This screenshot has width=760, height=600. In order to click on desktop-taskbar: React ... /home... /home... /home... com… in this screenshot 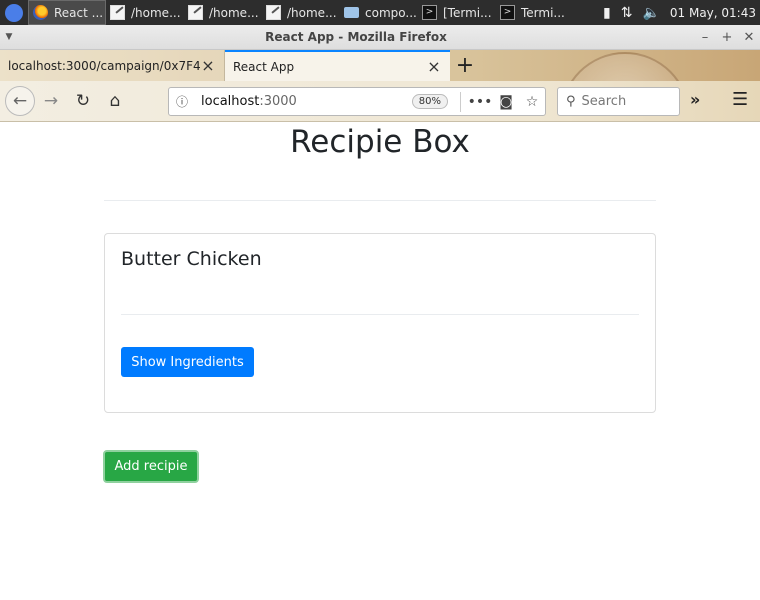, I will do `click(380, 12)`.